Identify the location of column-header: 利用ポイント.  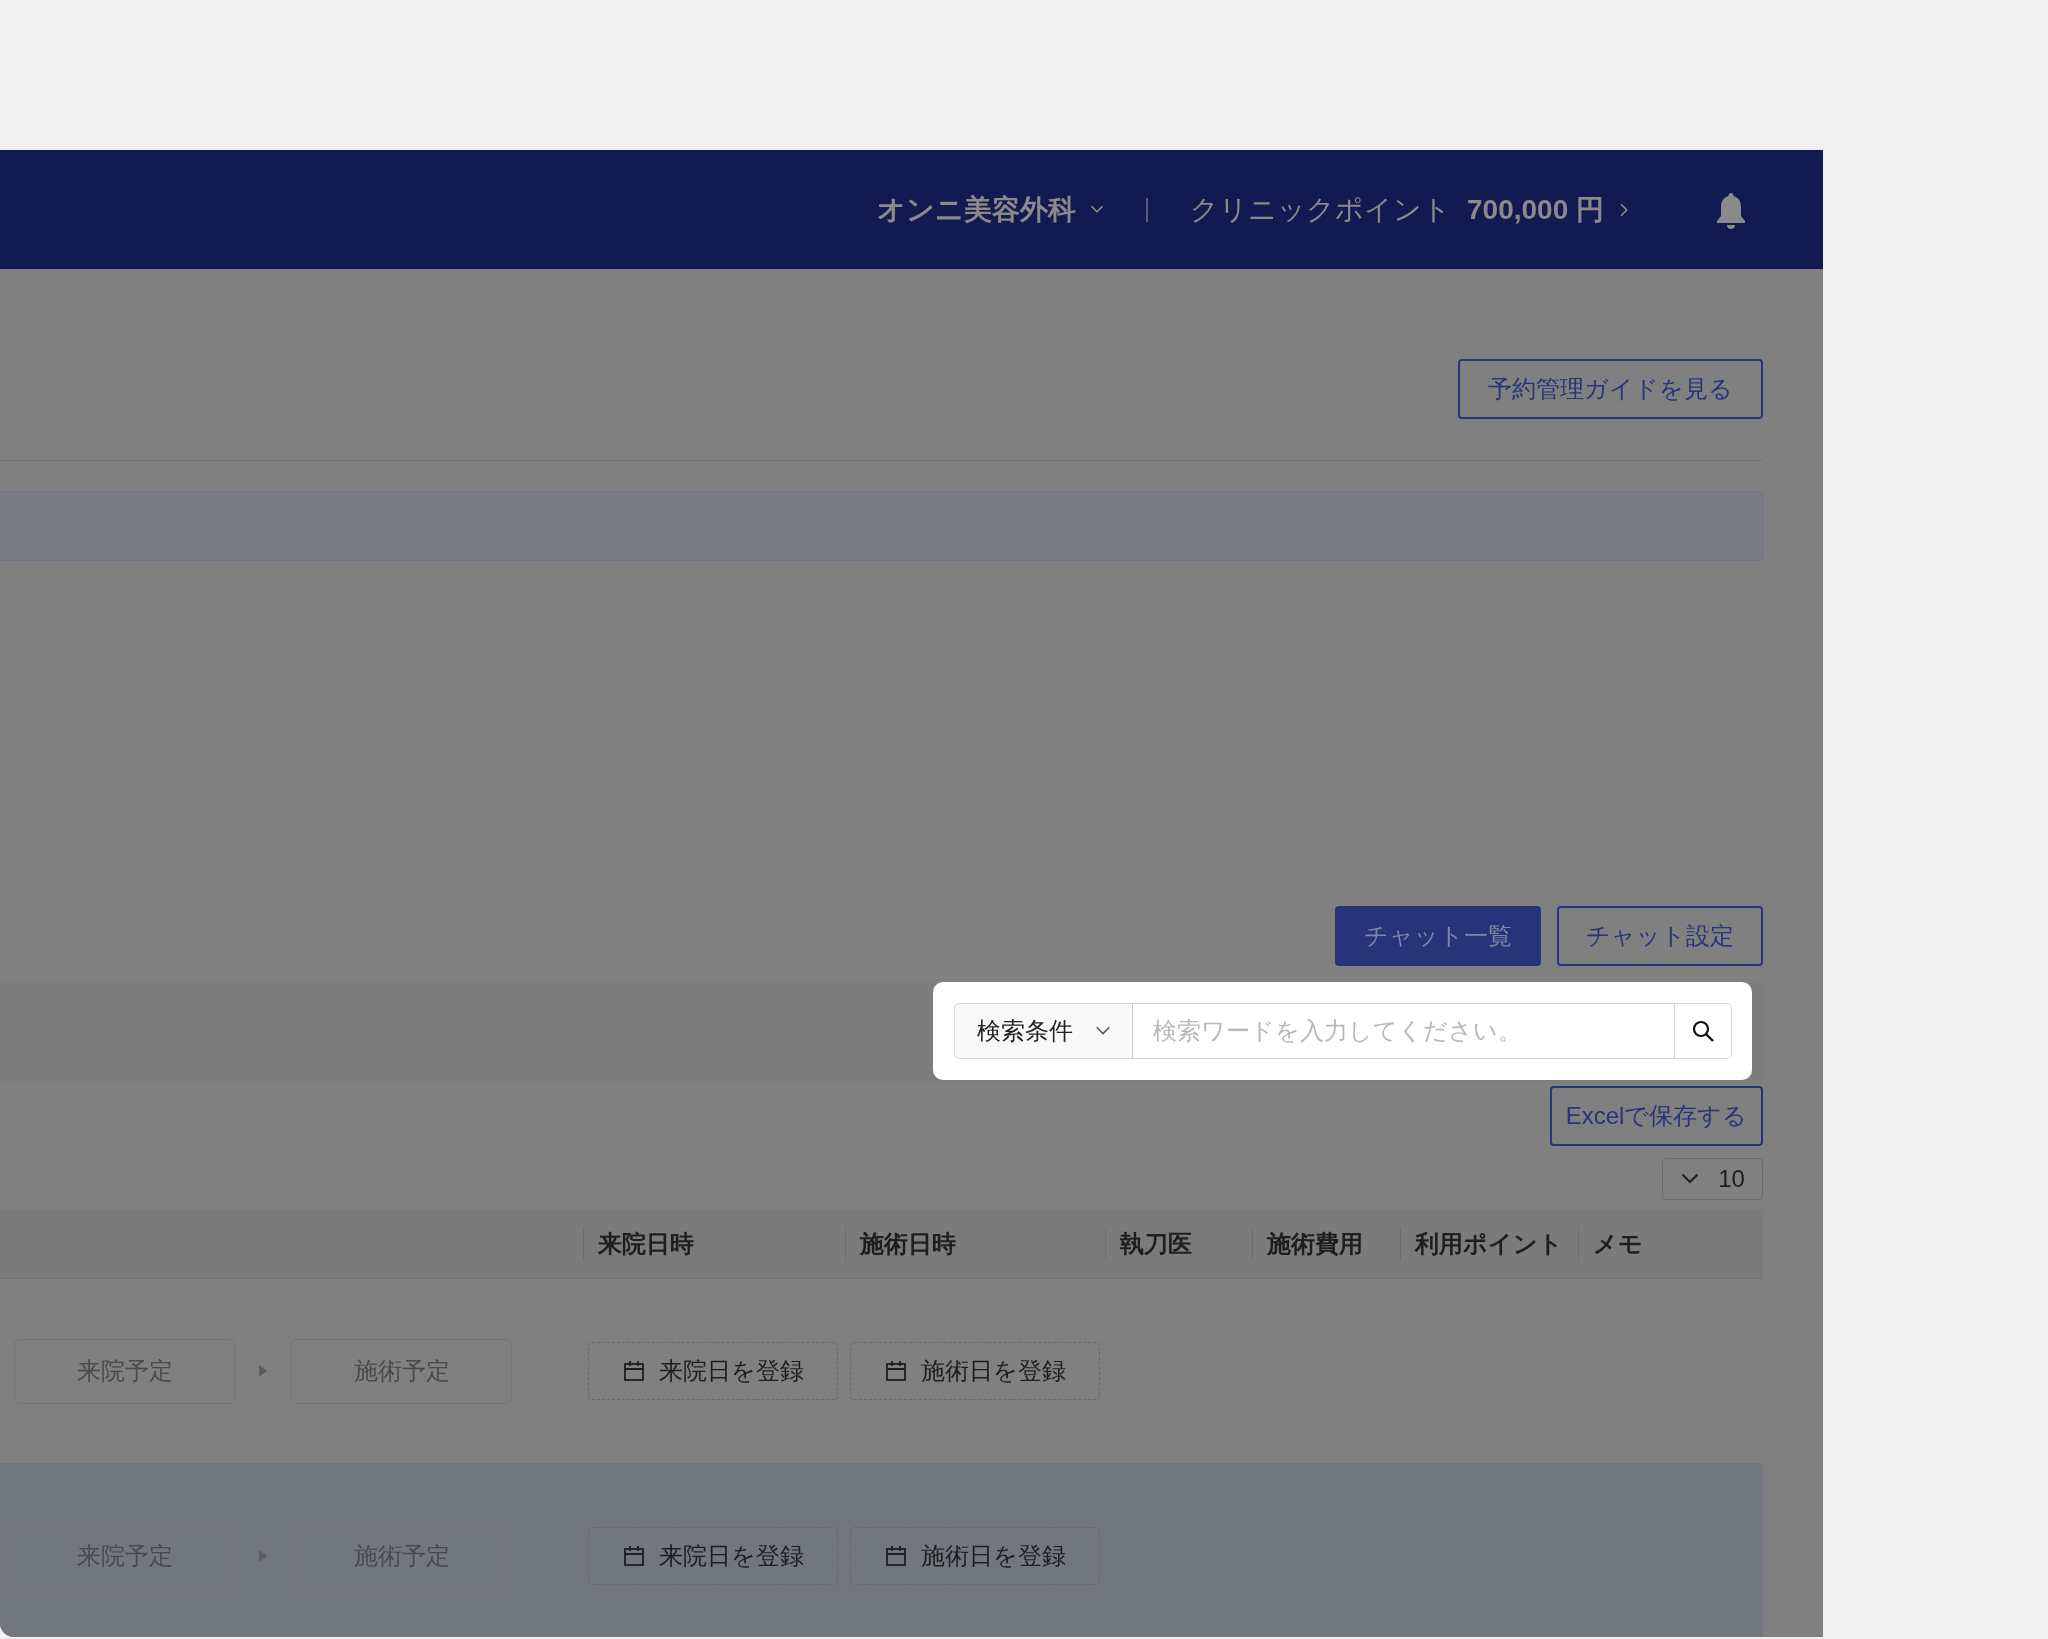
(1489, 1244).